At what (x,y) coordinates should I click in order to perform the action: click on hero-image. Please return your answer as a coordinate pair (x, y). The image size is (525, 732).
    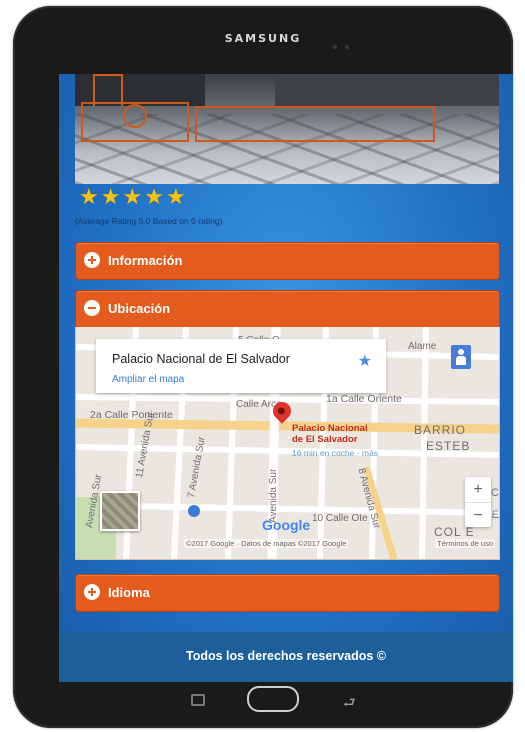
    Looking at the image, I should click on (287, 129).